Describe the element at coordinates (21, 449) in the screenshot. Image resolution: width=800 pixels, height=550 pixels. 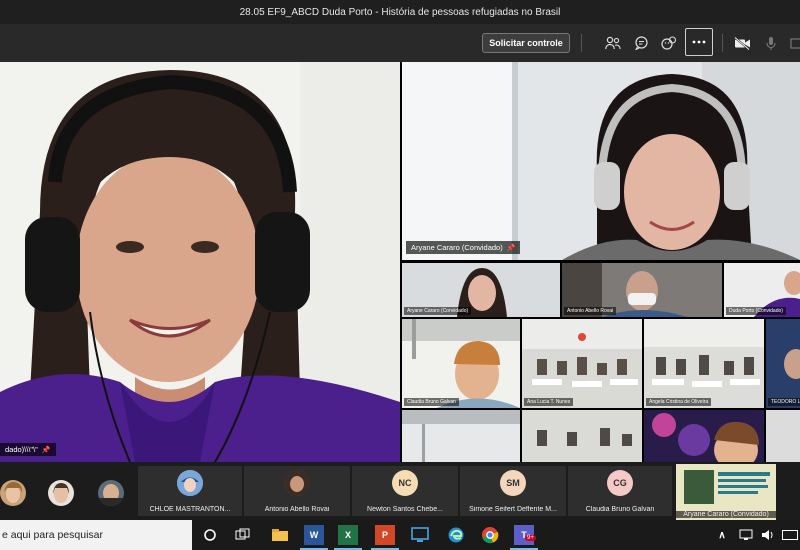
I see `main-speaker-name: dado)\\\"\"` at that location.